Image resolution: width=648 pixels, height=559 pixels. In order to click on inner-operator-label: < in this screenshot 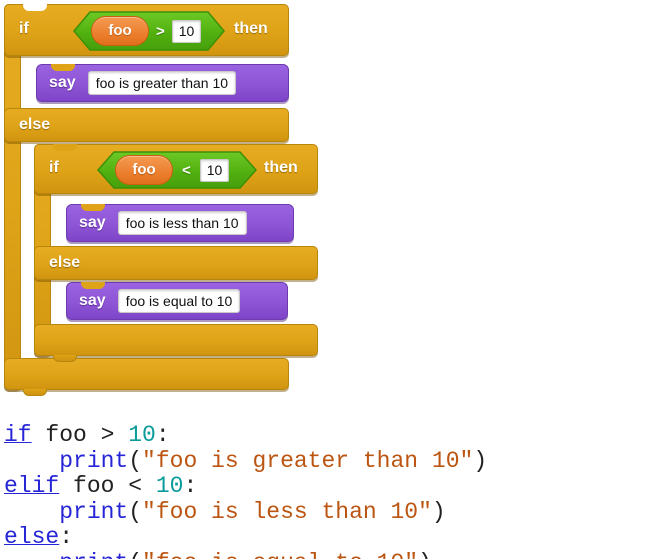, I will do `click(186, 170)`.